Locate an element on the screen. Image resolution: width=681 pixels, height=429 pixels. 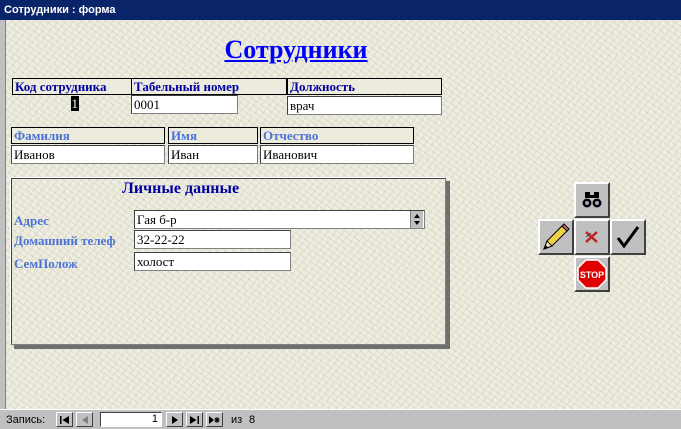
first-record-icon is located at coordinates (64, 419).